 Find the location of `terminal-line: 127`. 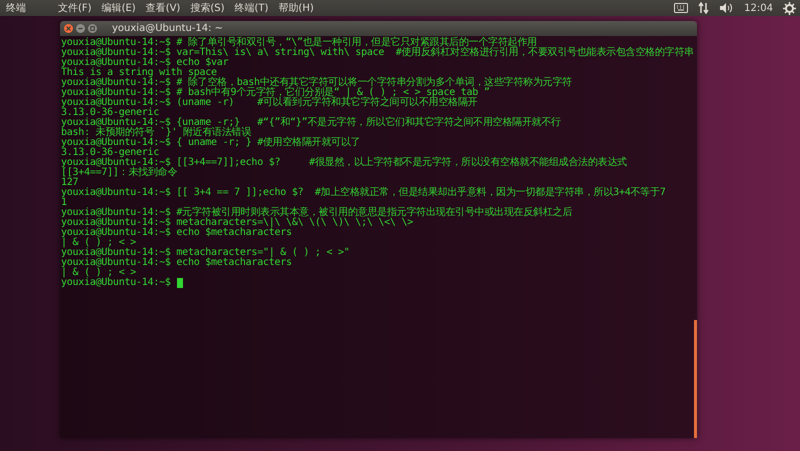

terminal-line: 127 is located at coordinates (69, 183).